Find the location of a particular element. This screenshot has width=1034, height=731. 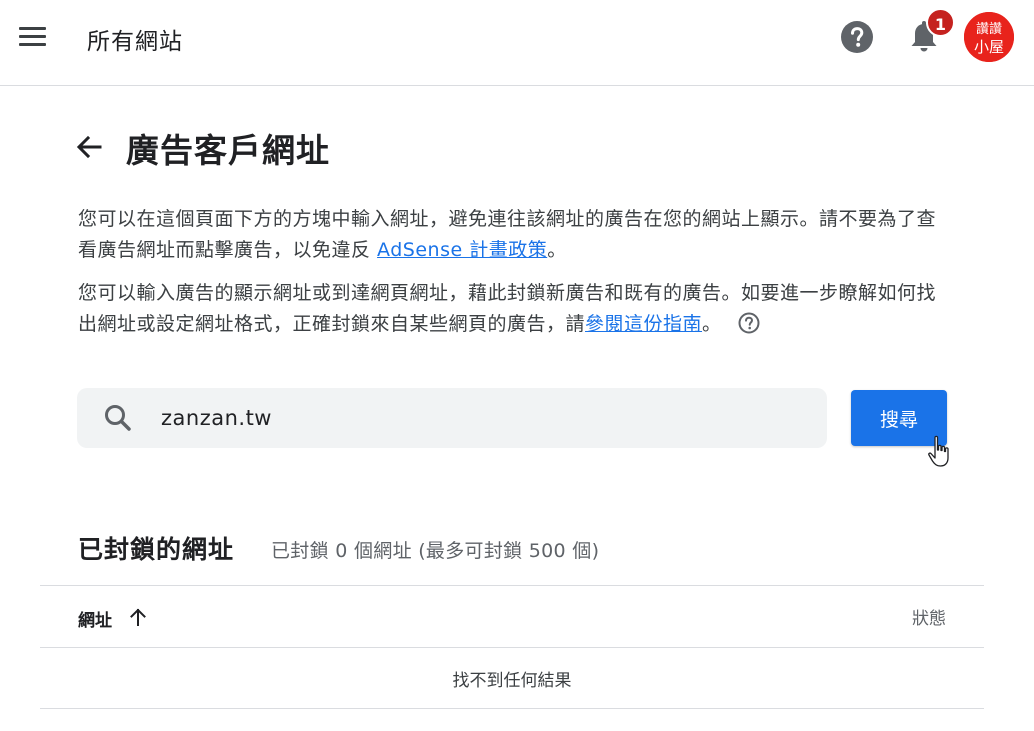

column-header-status: 狀態 is located at coordinates (929, 619).